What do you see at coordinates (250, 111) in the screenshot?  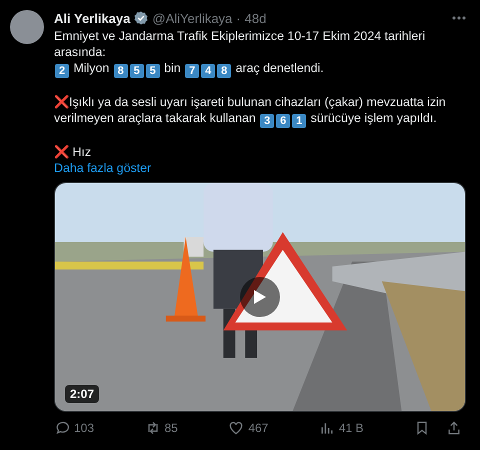 I see `post-text: ❌Işıklı ya da sesli uyarı işareti bulunan cihazları (çakar) mevzuatta izin verilmeyen araçlara takarak kullanan 3 6 1 sürücüye işlem yapıldı.` at bounding box center [250, 111].